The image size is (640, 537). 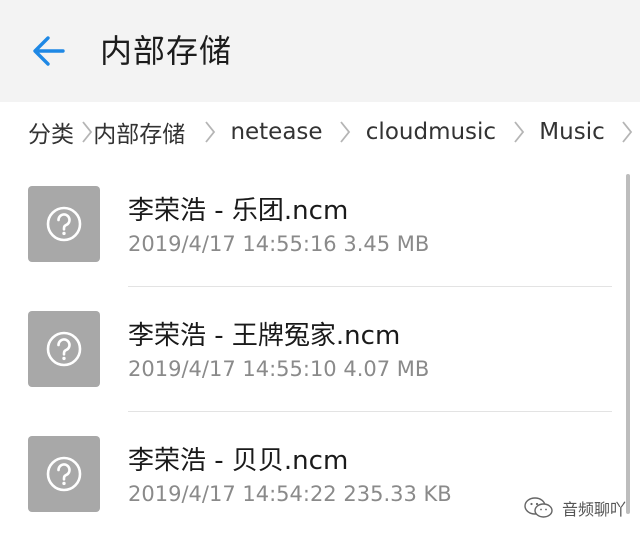 I want to click on watermark: 音频聊吖, so click(x=575, y=508).